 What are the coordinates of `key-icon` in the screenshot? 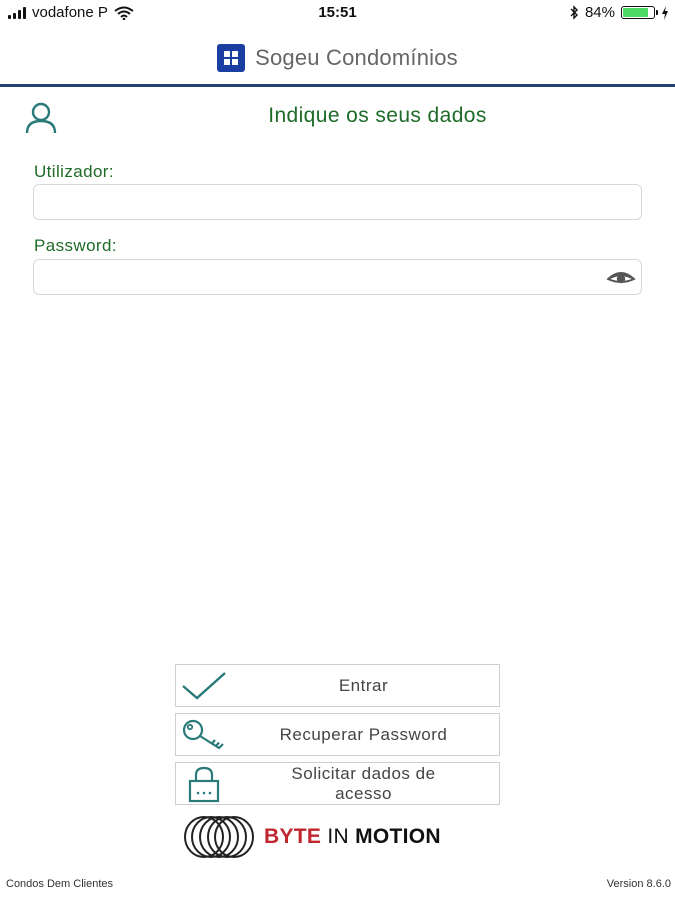 It's located at (203, 734).